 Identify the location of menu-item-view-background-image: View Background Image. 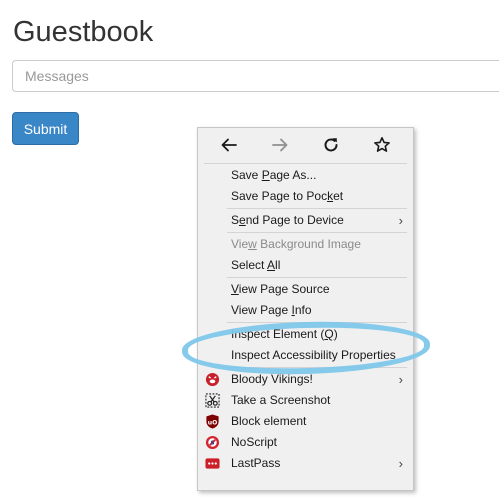
(305, 244).